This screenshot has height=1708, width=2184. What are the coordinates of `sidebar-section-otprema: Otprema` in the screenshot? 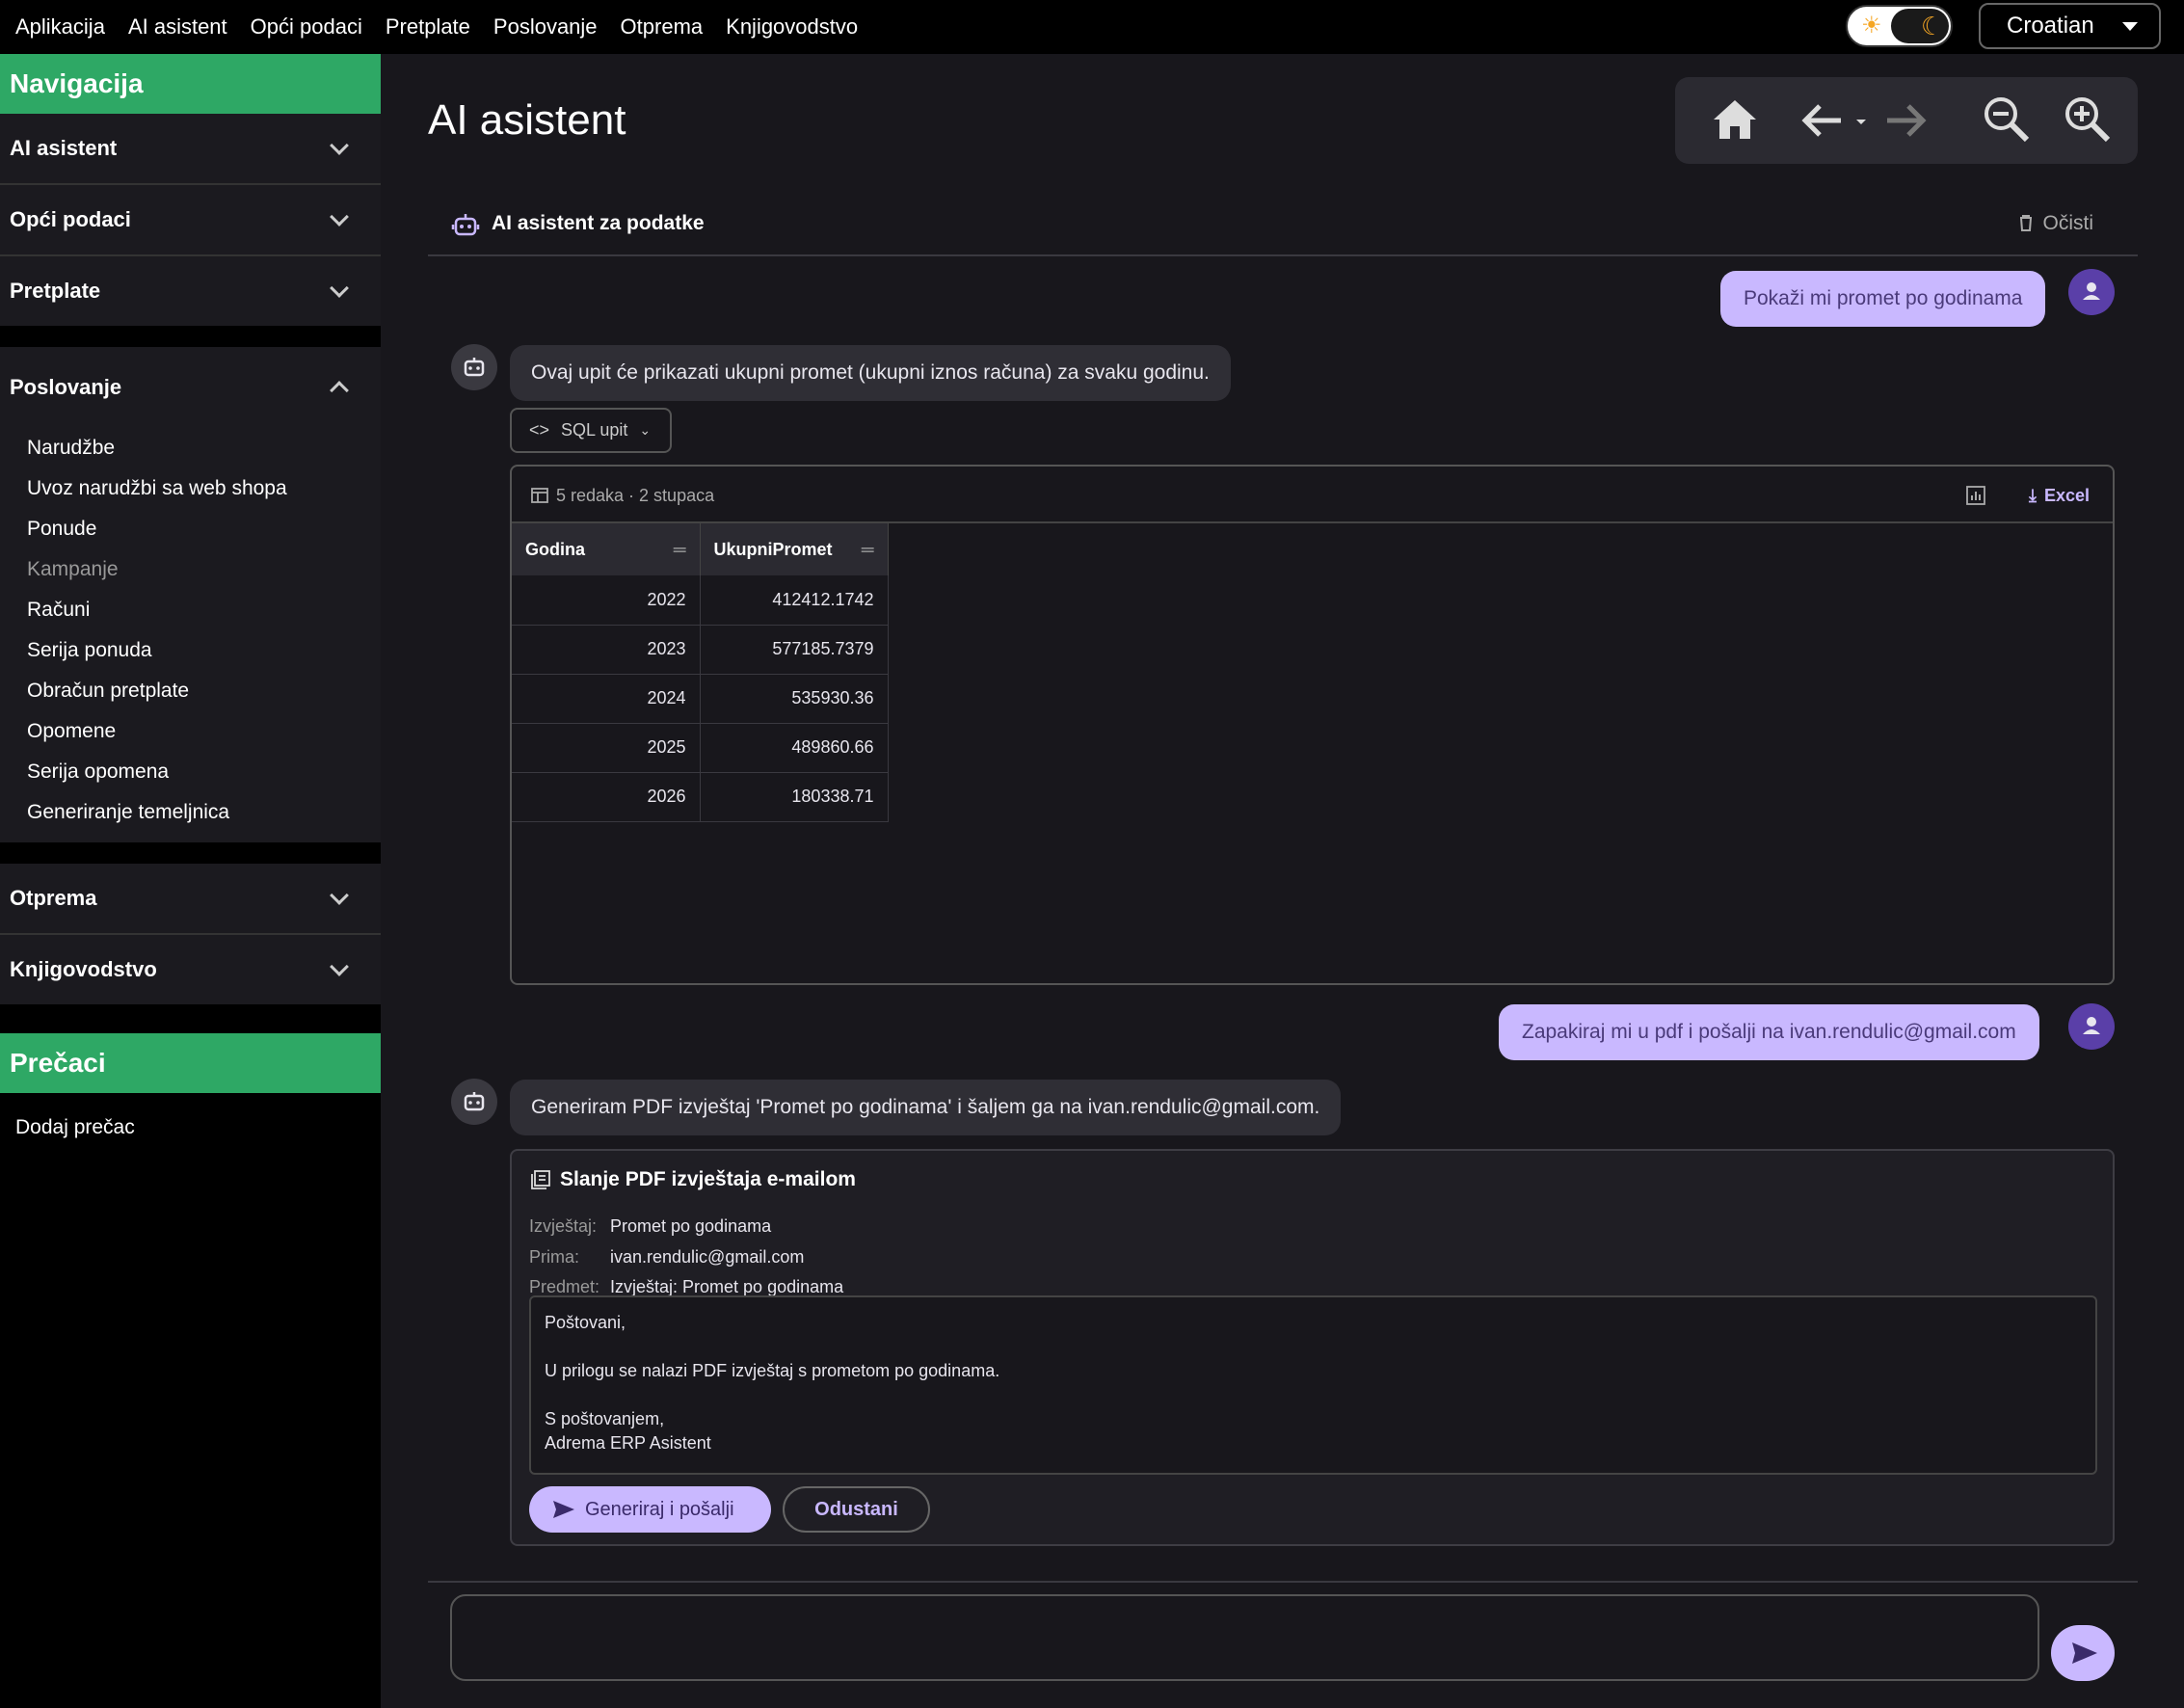 It's located at (191, 900).